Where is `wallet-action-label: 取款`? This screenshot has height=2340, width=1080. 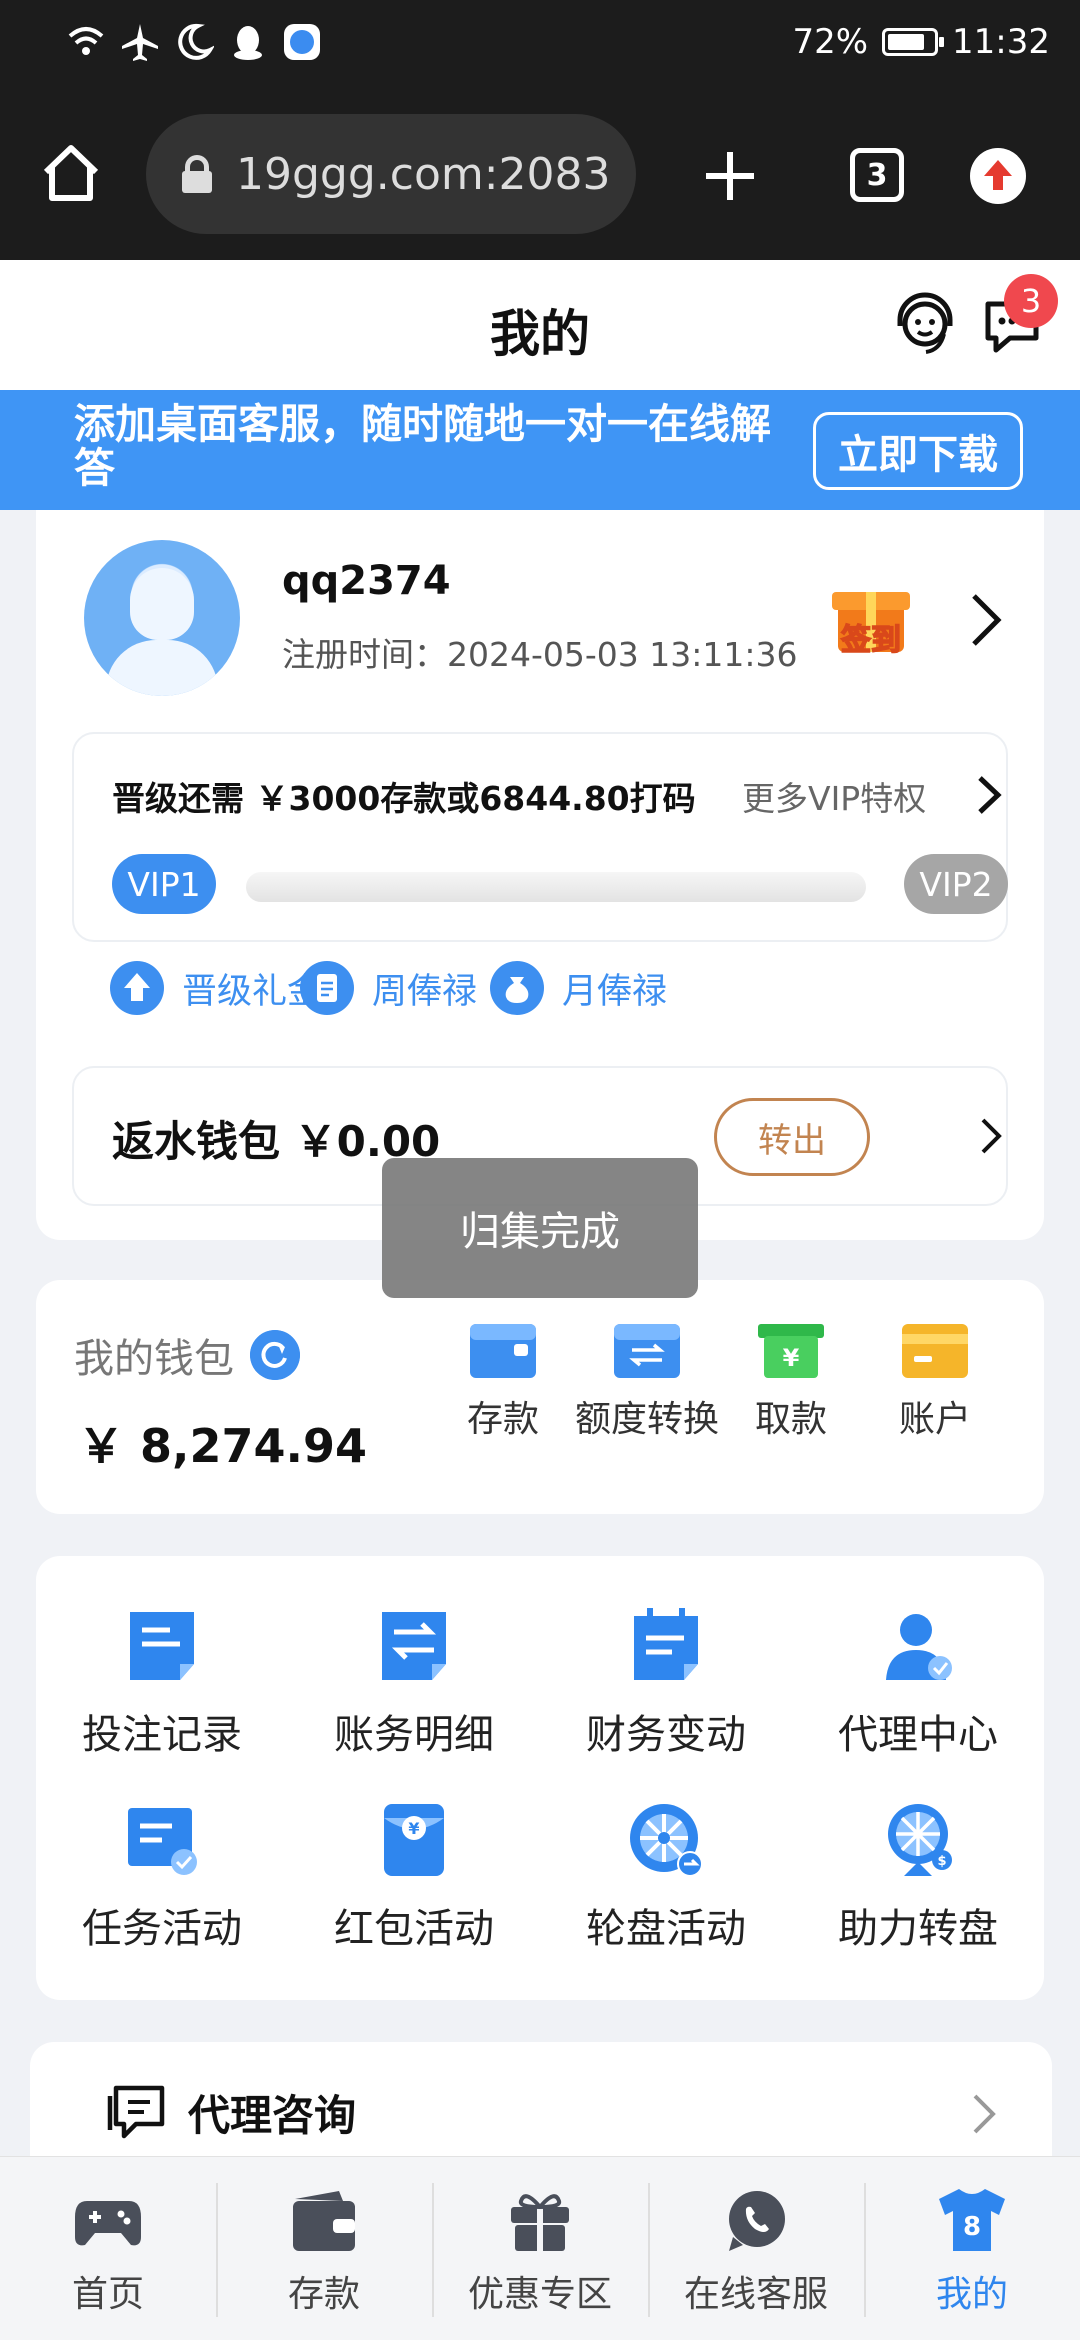
wallet-action-label: 取款 is located at coordinates (790, 1419).